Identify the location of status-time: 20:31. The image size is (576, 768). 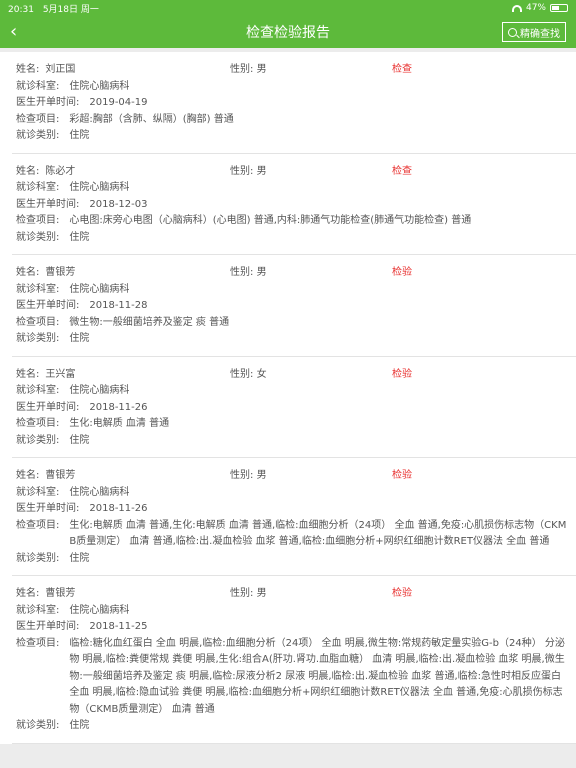
(21, 9).